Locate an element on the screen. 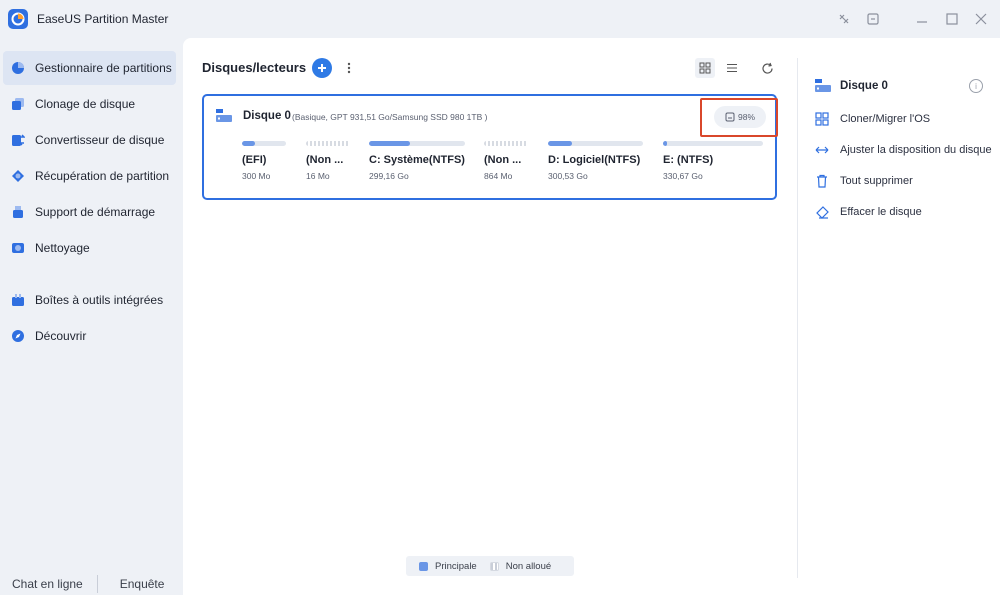 Image resolution: width=1000 pixels, height=595 pixels. partition-size: 300,53 Go is located at coordinates (568, 176).